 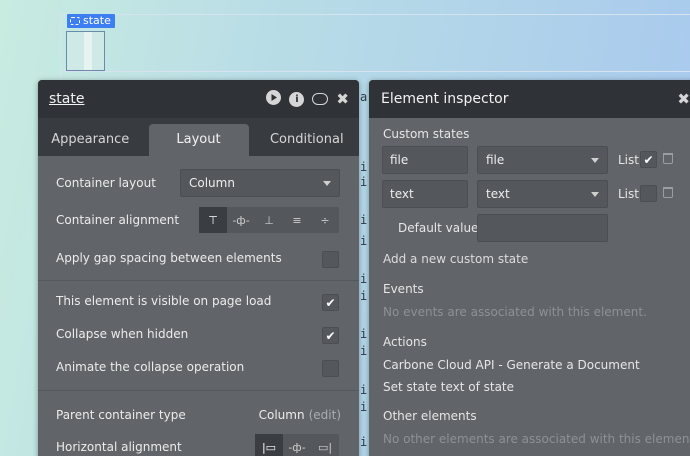 I want to click on property-editor-header: state i ✖, so click(x=198, y=99).